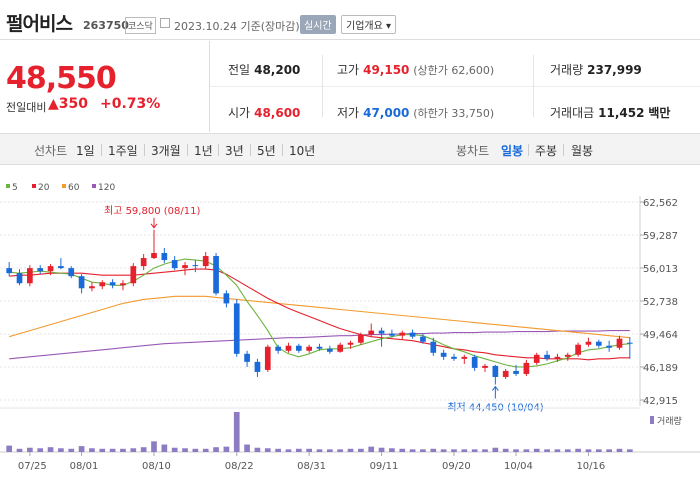 The height and width of the screenshot is (494, 700). Describe the element at coordinates (473, 151) in the screenshot. I see `candle-chart-label: 봉차트` at that location.